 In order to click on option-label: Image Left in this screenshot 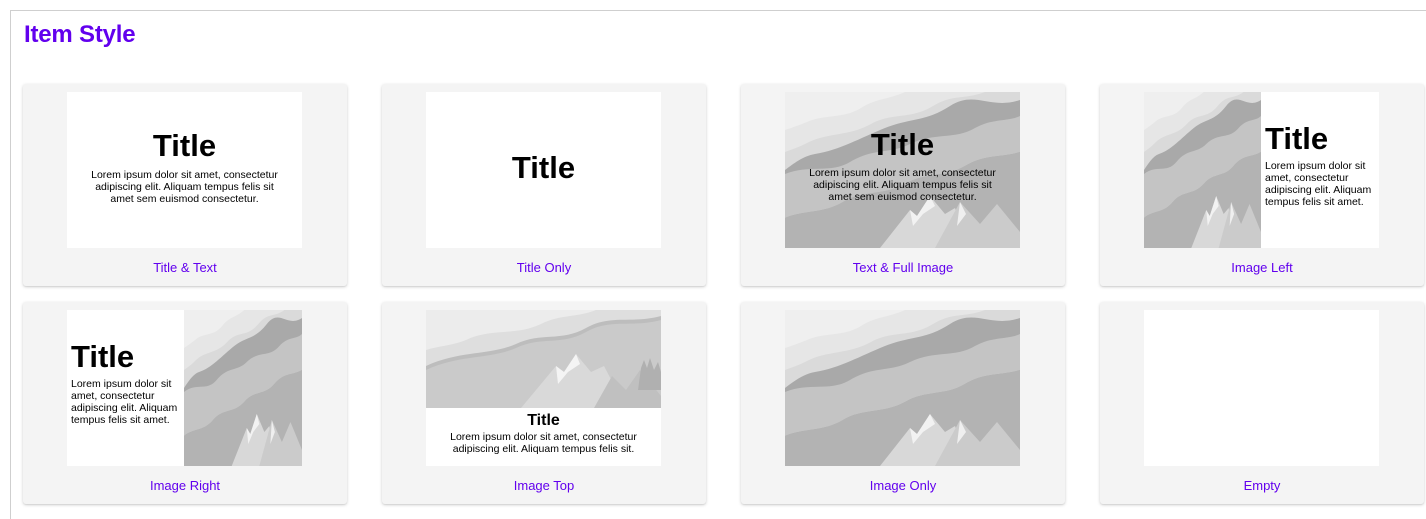, I will do `click(1262, 267)`.